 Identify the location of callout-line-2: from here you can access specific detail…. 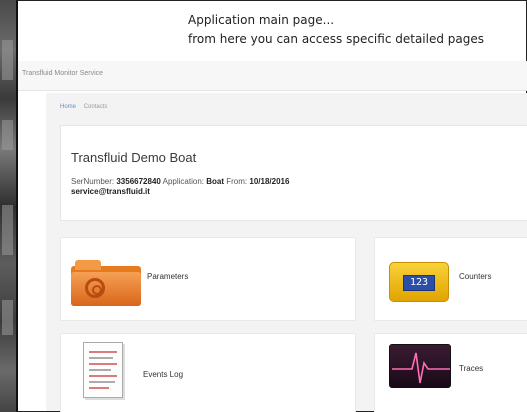
(336, 39).